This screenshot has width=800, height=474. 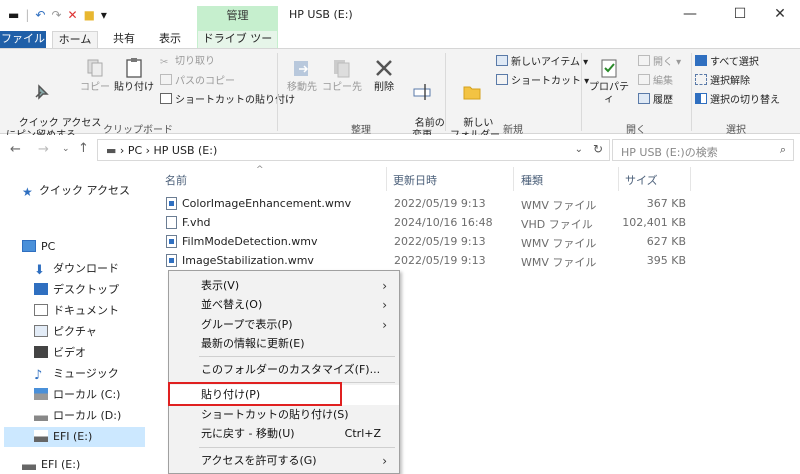 What do you see at coordinates (542, 81) in the screenshot?
I see `easy-access-button: ショートカット ▾` at bounding box center [542, 81].